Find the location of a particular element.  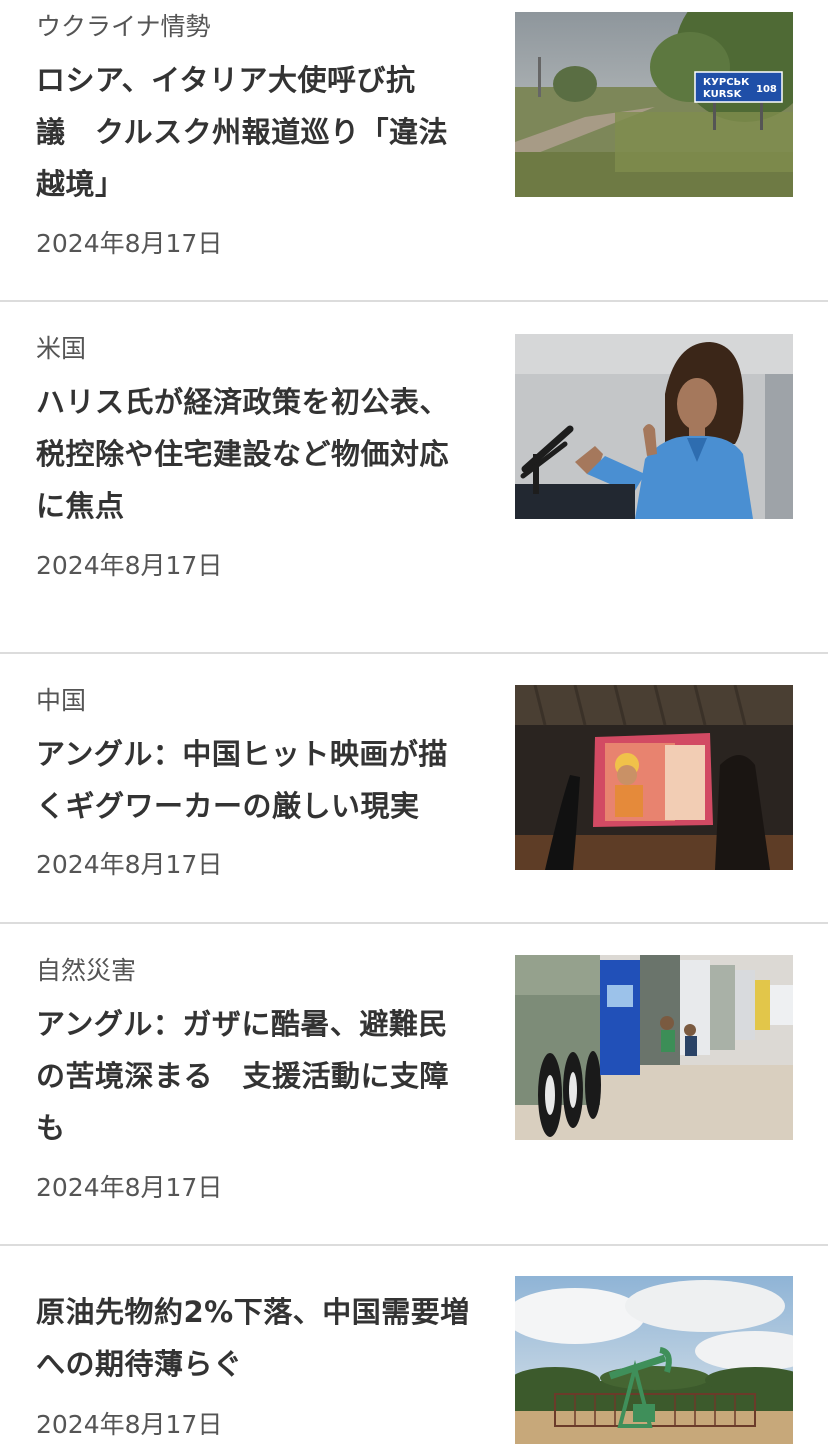

headline-line: ハリス氏が経済政策を初公表、 is located at coordinates (243, 402).